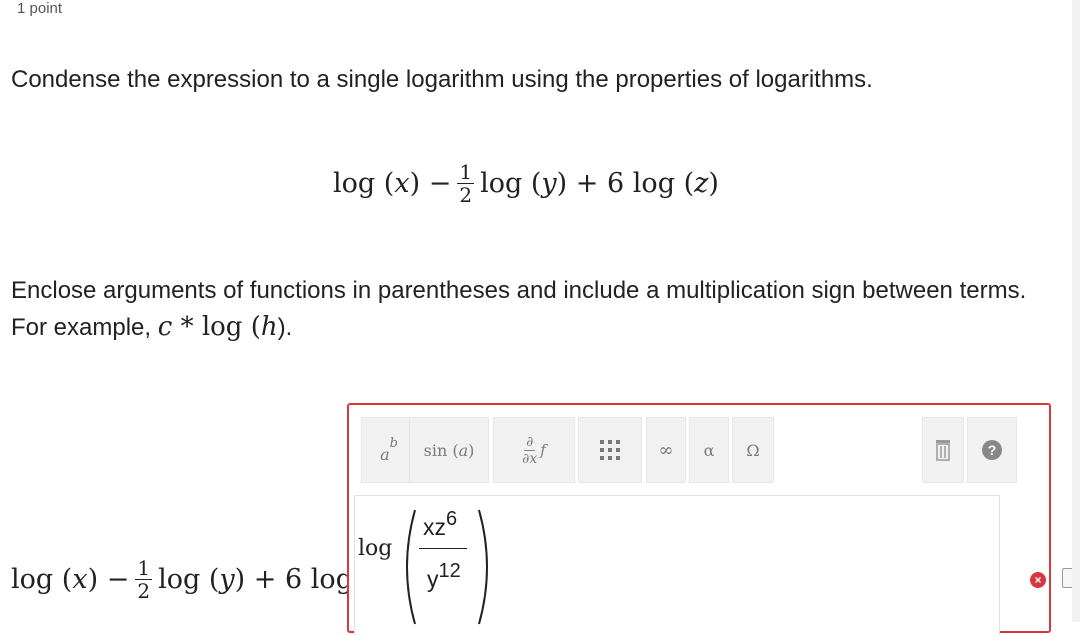 The height and width of the screenshot is (635, 1080). I want to click on example-end: )., so click(285, 327).